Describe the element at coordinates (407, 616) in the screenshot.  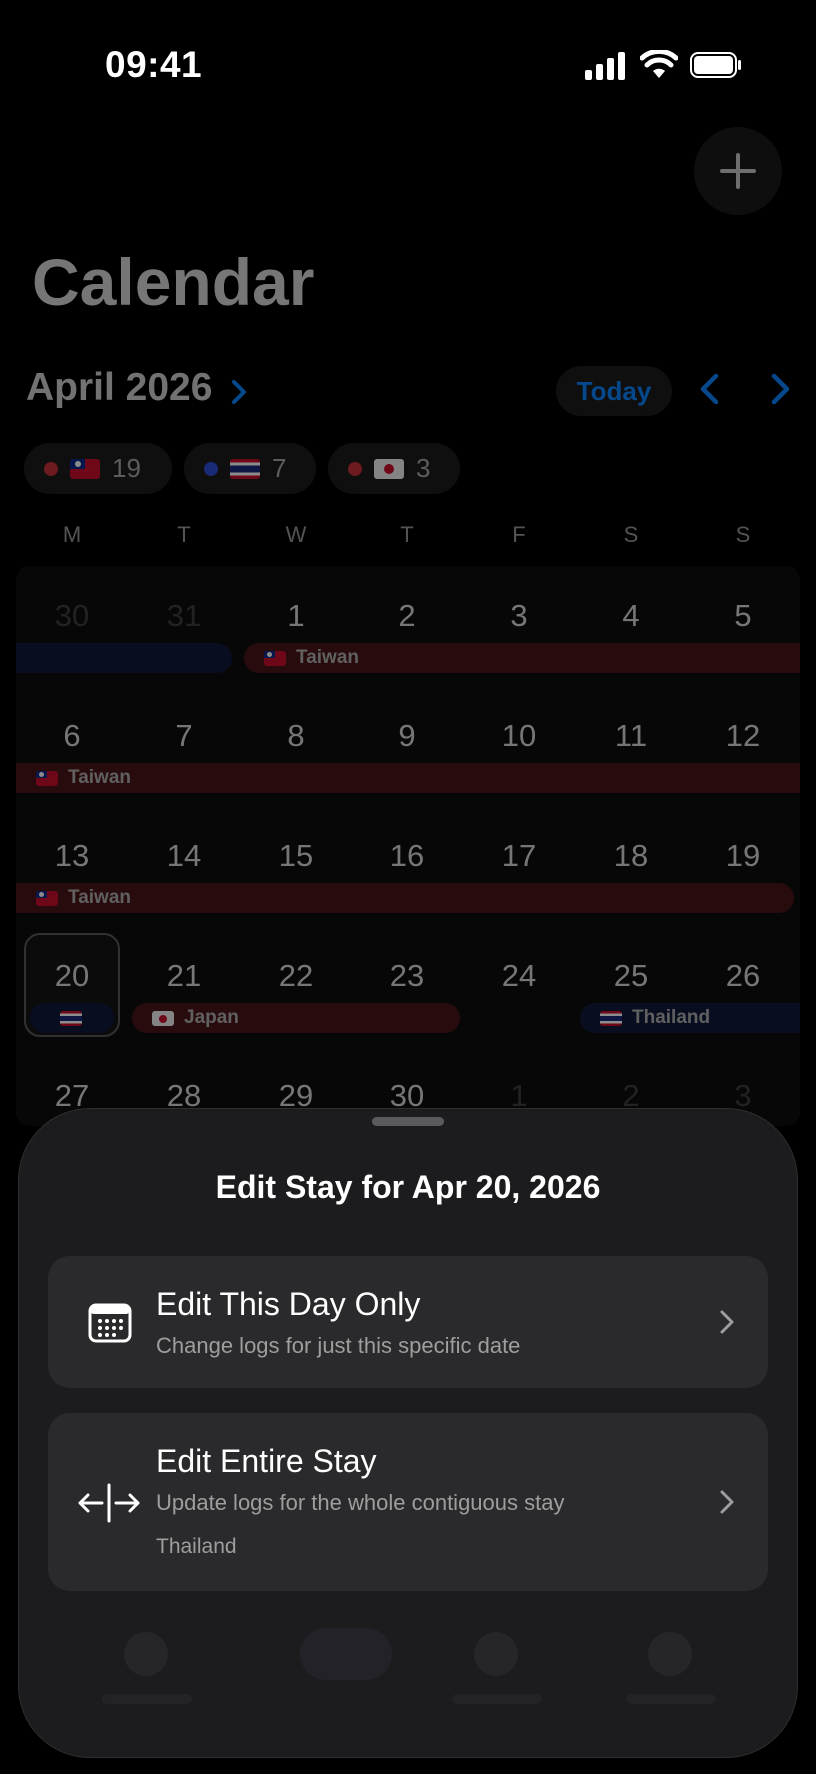
I see `calendar-day: 2` at that location.